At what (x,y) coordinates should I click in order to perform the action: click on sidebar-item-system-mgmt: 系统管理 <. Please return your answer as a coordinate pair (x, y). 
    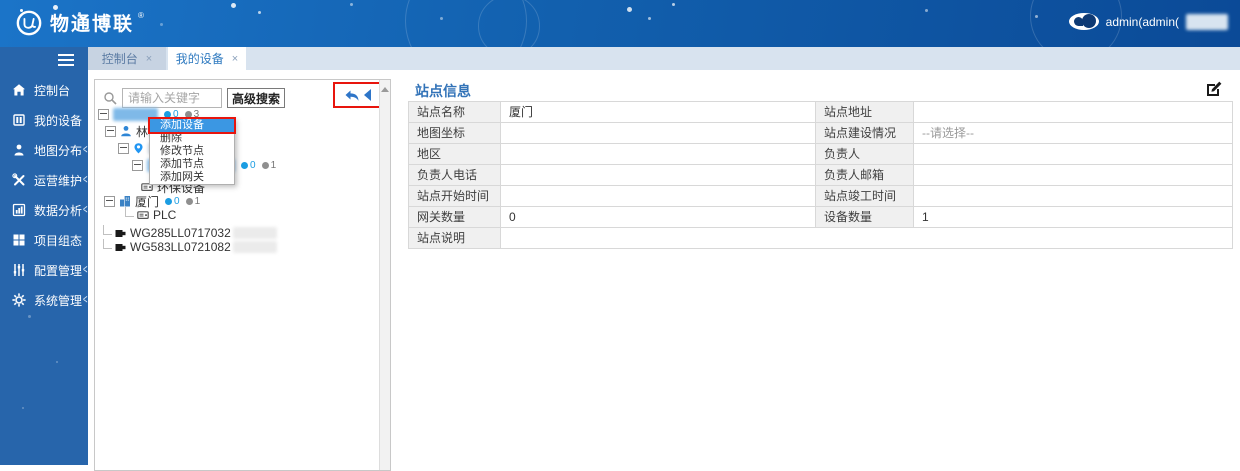
    Looking at the image, I should click on (44, 300).